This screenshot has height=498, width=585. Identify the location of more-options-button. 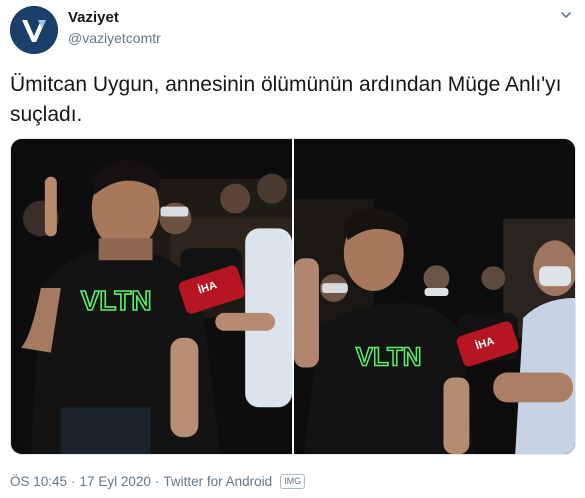
(566, 15).